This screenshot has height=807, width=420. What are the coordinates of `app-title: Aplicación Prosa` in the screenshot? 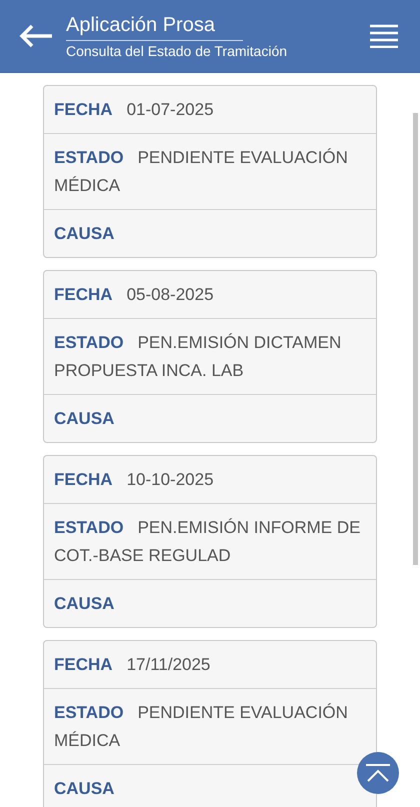 It's located at (154, 27).